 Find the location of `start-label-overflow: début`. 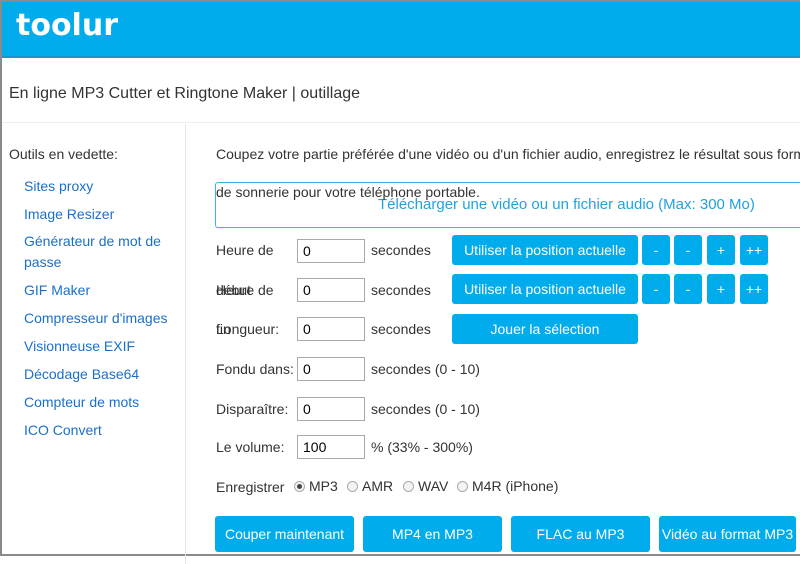

start-label-overflow: début is located at coordinates (234, 290).